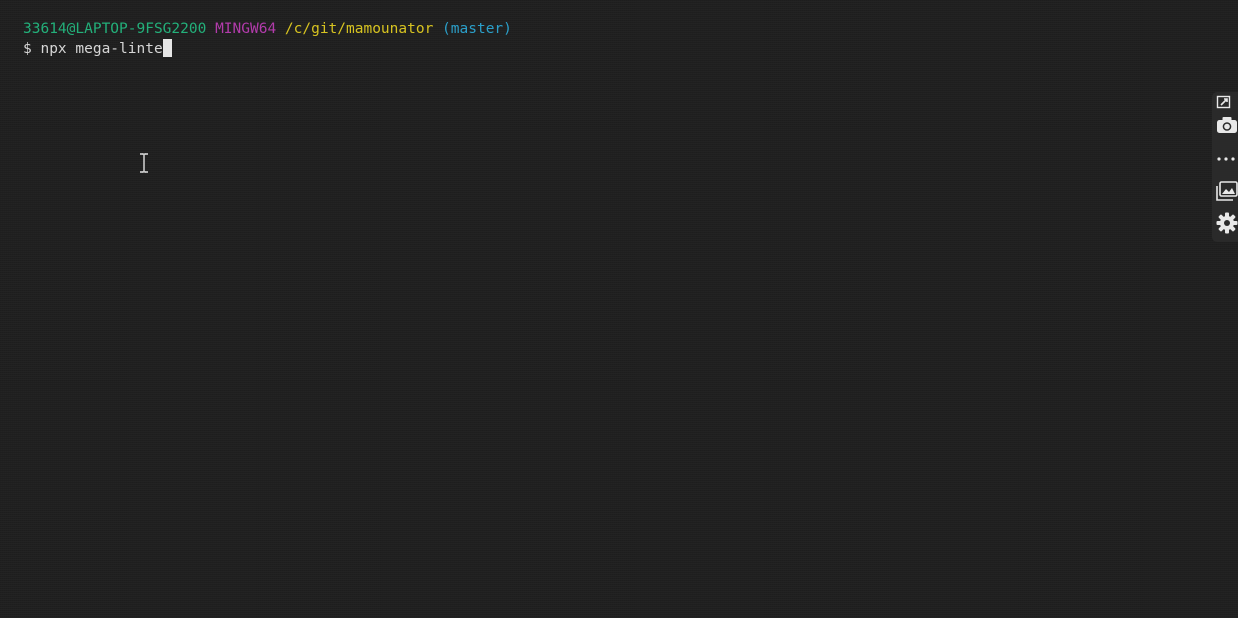 This screenshot has width=1238, height=618. Describe the element at coordinates (115, 29) in the screenshot. I see `prompt-user-host: 33614@LAPTOP-9FSG2200` at that location.